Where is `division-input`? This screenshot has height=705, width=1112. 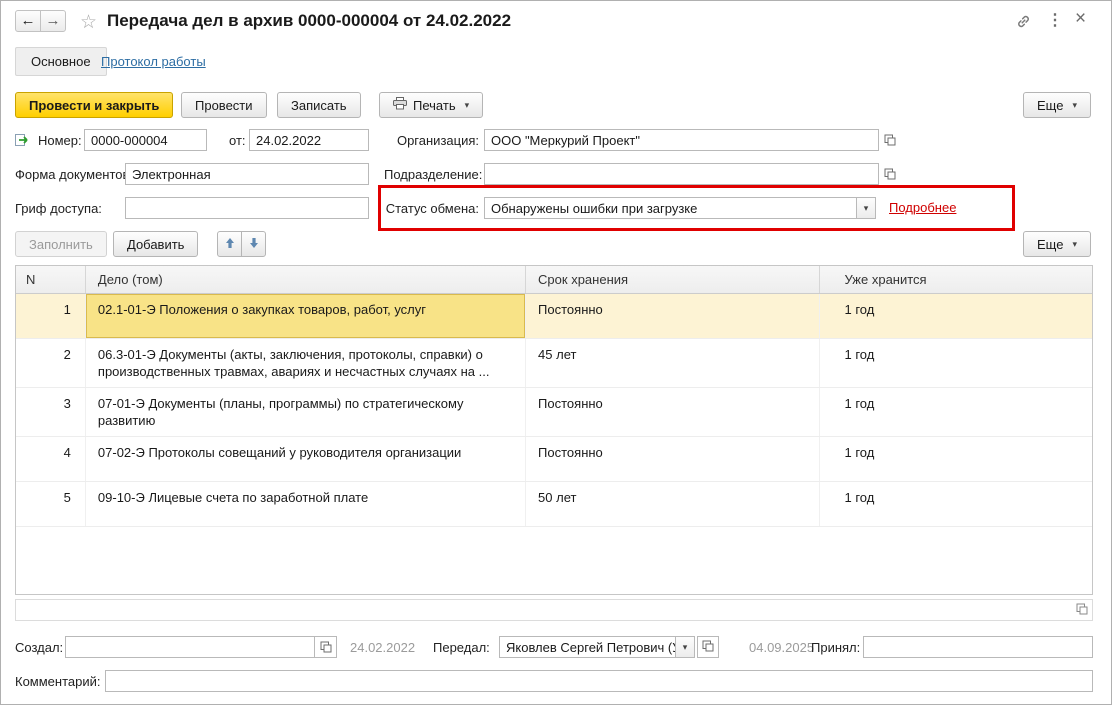 division-input is located at coordinates (681, 174).